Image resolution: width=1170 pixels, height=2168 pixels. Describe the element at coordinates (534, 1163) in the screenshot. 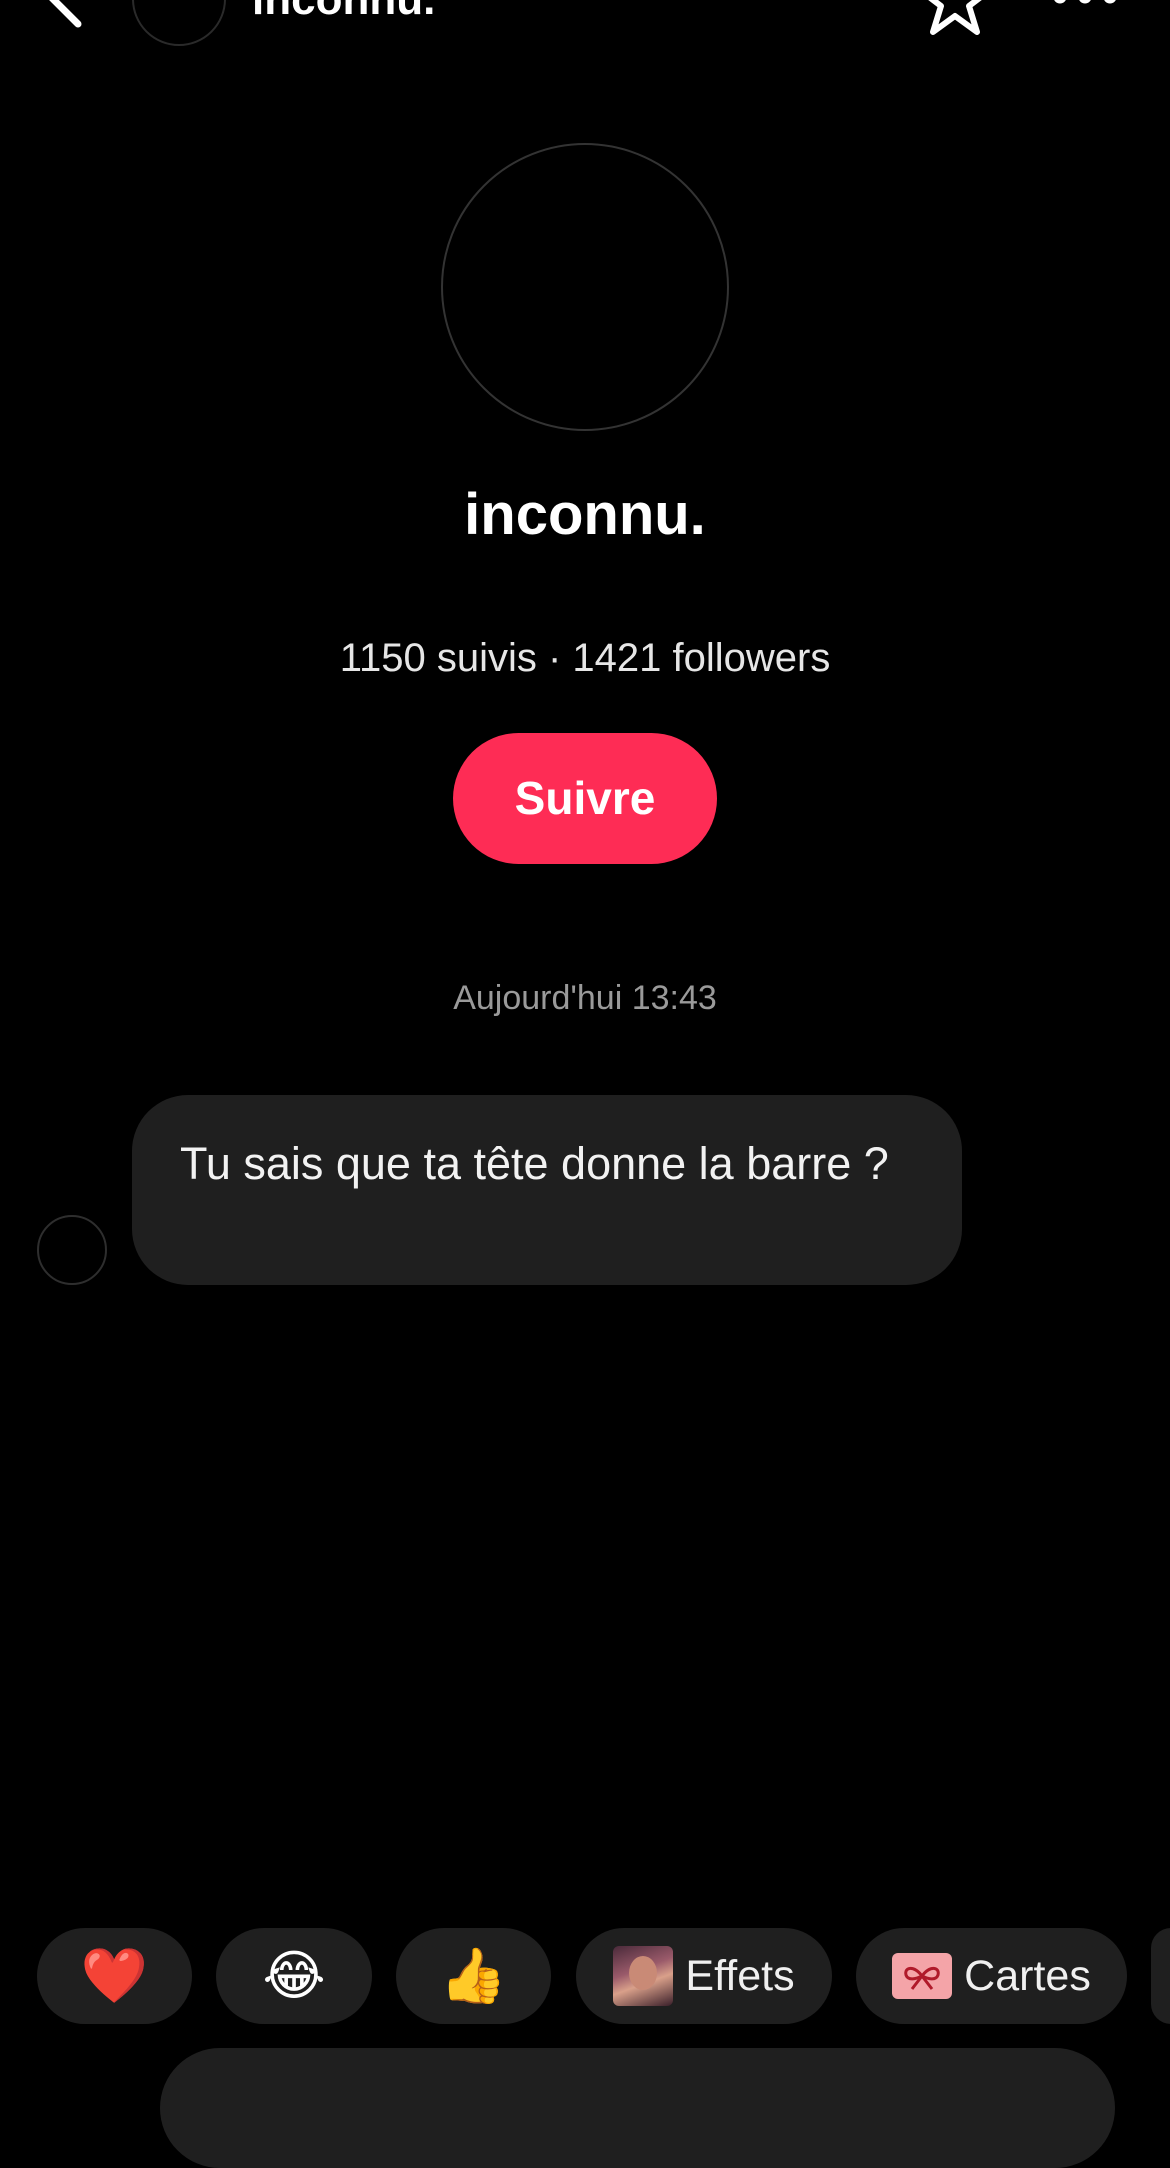

I see `message-text: Tu sais que ta tête donne la barre ?` at that location.